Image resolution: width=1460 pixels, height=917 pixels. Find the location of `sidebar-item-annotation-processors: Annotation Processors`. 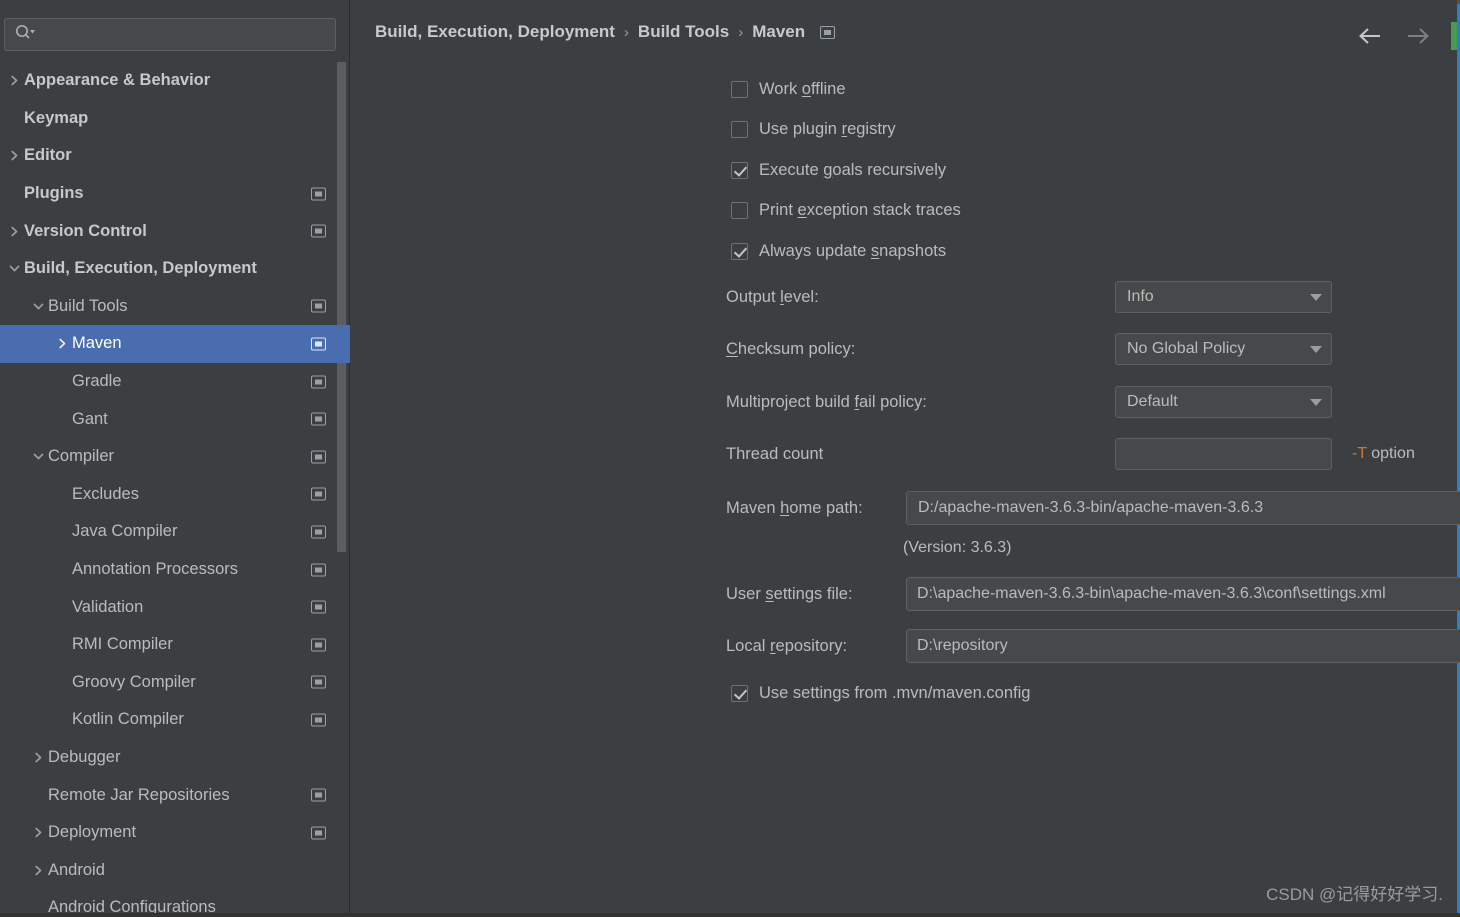

sidebar-item-annotation-processors: Annotation Processors is located at coordinates (175, 570).